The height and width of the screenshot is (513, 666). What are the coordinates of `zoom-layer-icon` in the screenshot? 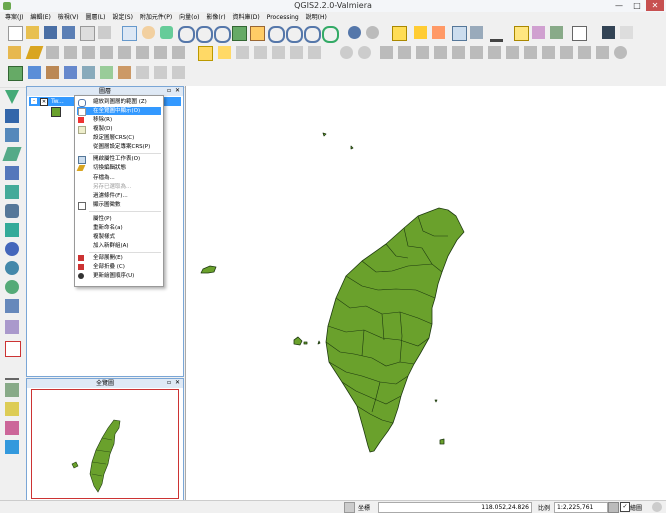 It's located at (276, 34).